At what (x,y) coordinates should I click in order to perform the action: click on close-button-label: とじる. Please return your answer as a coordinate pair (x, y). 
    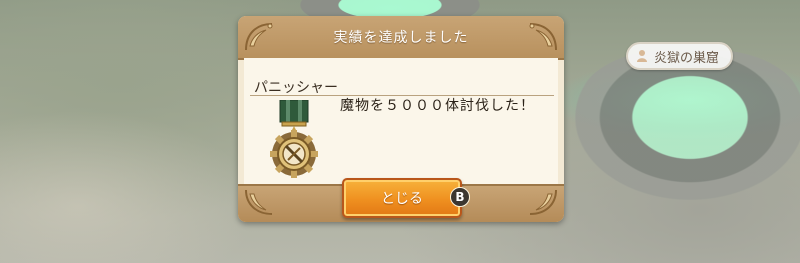
    Looking at the image, I should click on (402, 199).